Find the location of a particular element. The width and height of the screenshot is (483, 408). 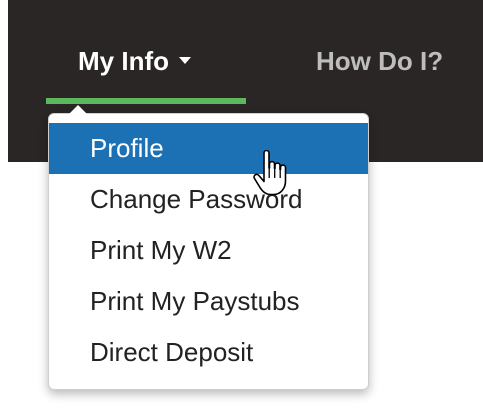

menu-item-print-my-w2: Print My W2 is located at coordinates (208, 250).